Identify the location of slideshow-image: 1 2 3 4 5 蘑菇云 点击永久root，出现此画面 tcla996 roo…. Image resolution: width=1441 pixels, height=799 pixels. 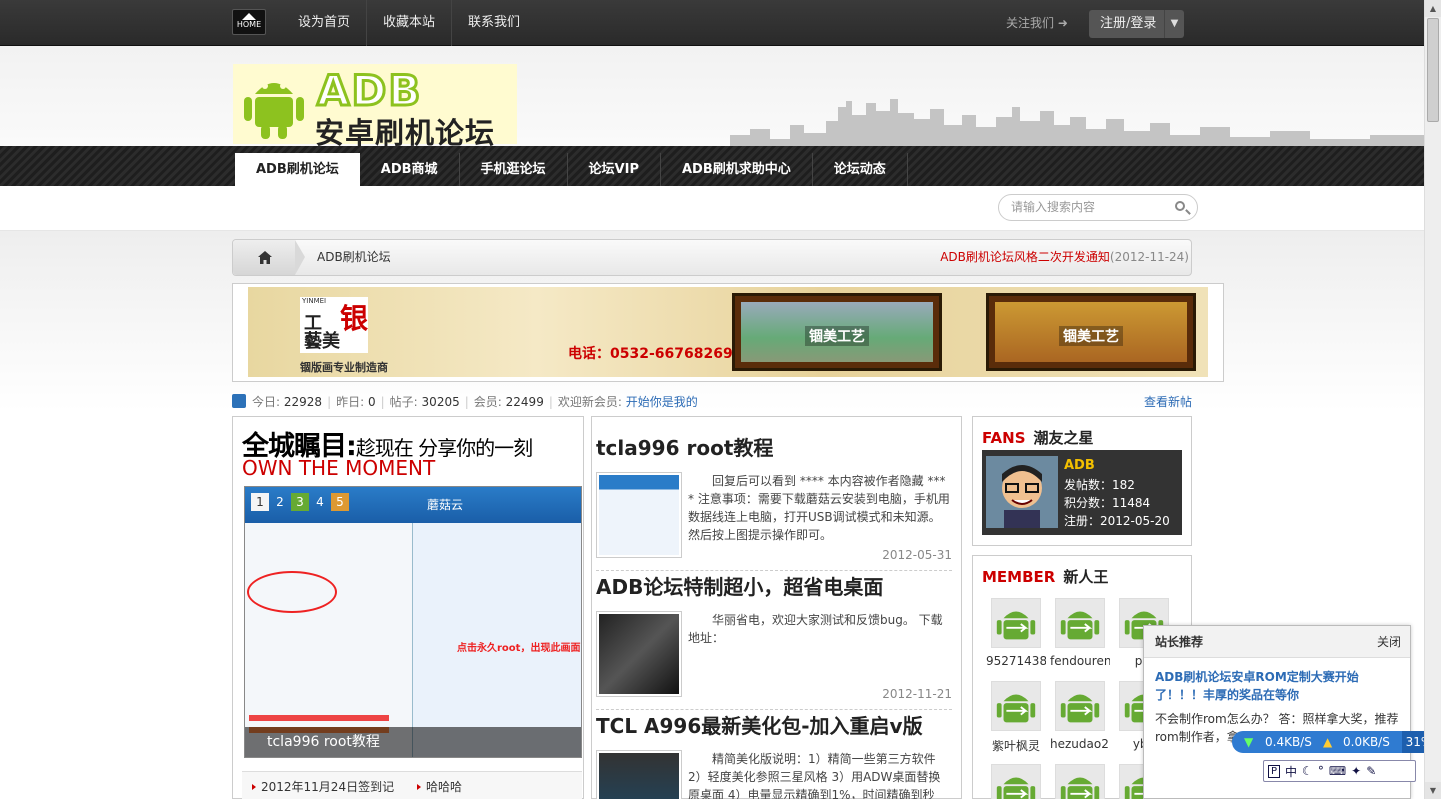
(413, 622).